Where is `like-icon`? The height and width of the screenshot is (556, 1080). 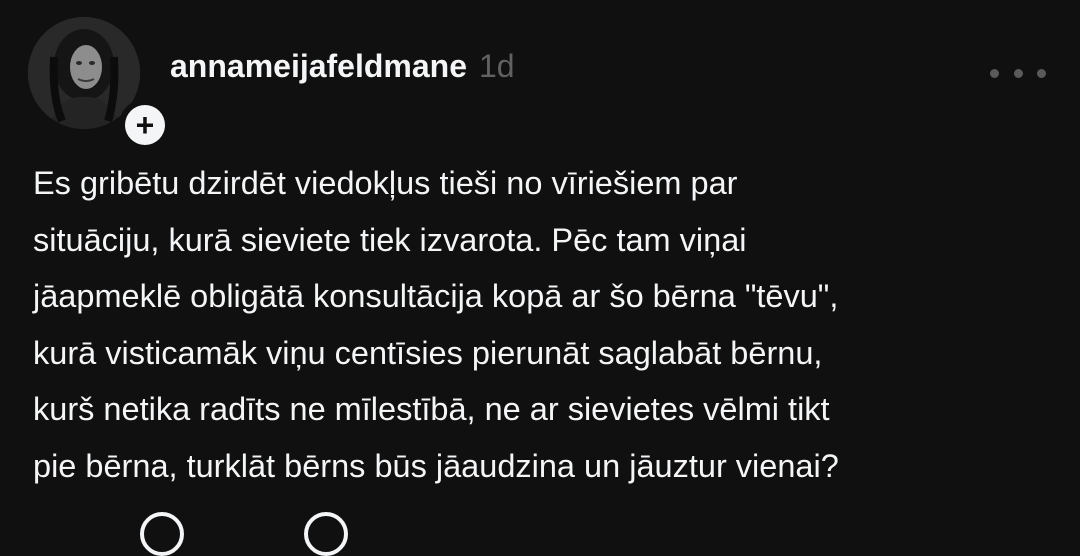
like-icon is located at coordinates (162, 534).